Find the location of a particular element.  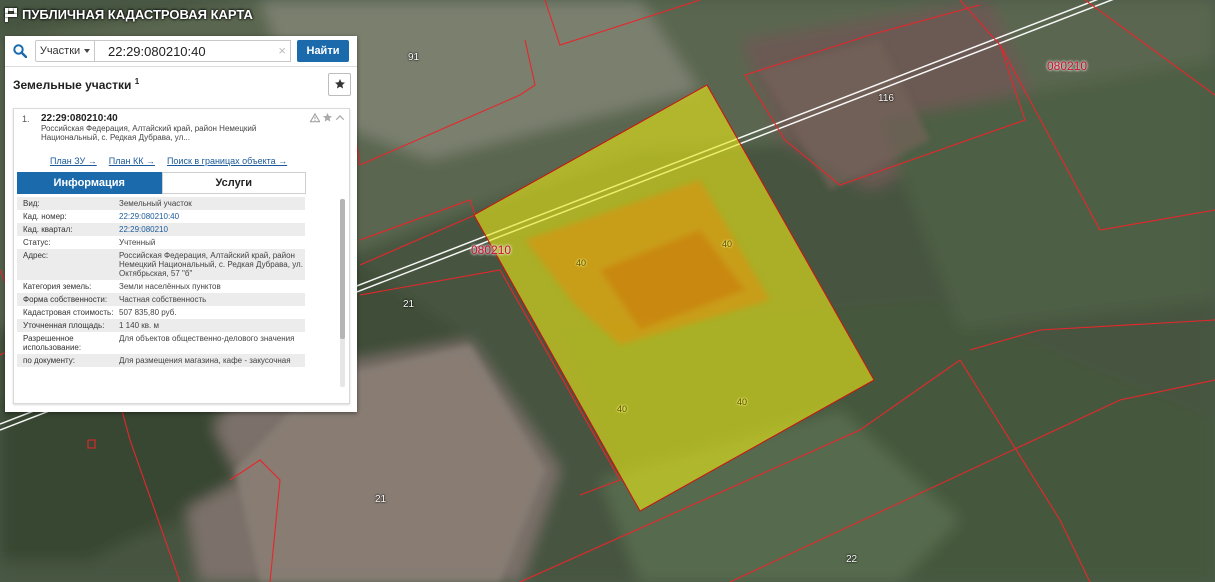

attribute-value: 22:29:080210 is located at coordinates (212, 229).